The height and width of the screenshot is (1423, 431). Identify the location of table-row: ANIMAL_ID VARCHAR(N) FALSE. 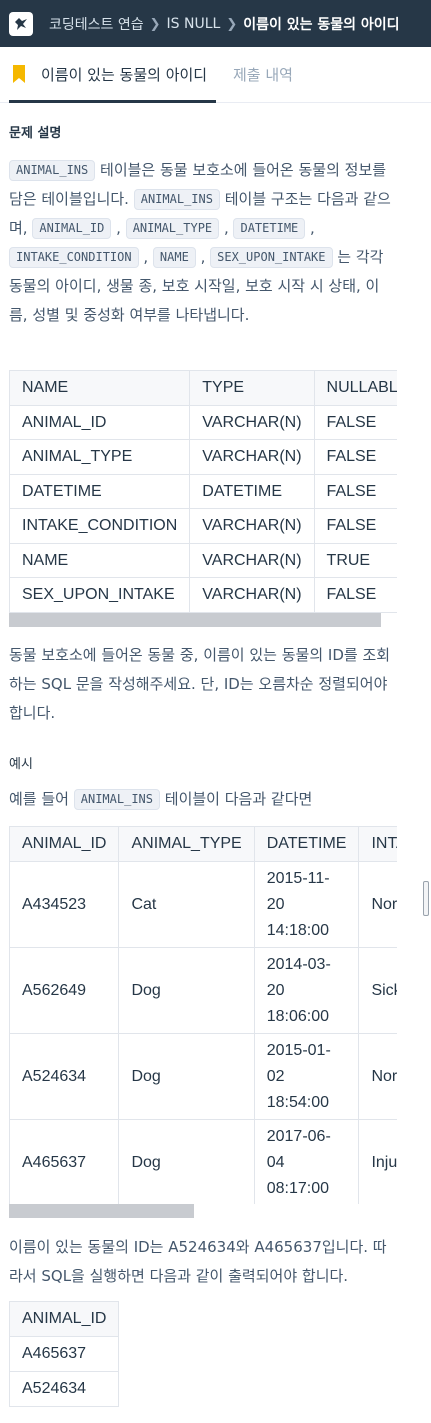
(203, 422).